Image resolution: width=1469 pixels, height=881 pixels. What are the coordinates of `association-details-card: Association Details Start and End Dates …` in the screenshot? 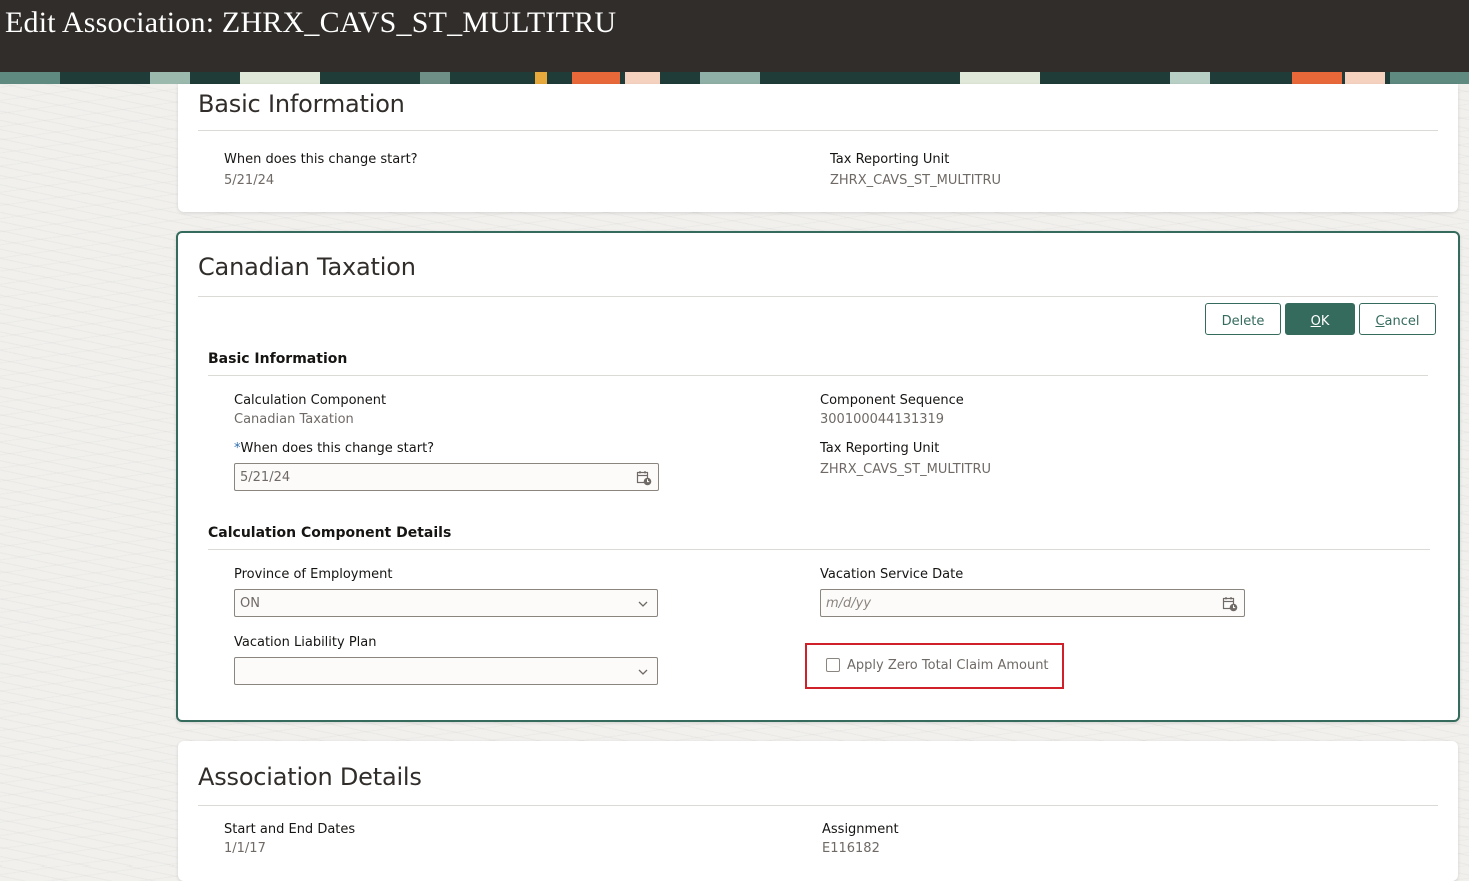 It's located at (818, 811).